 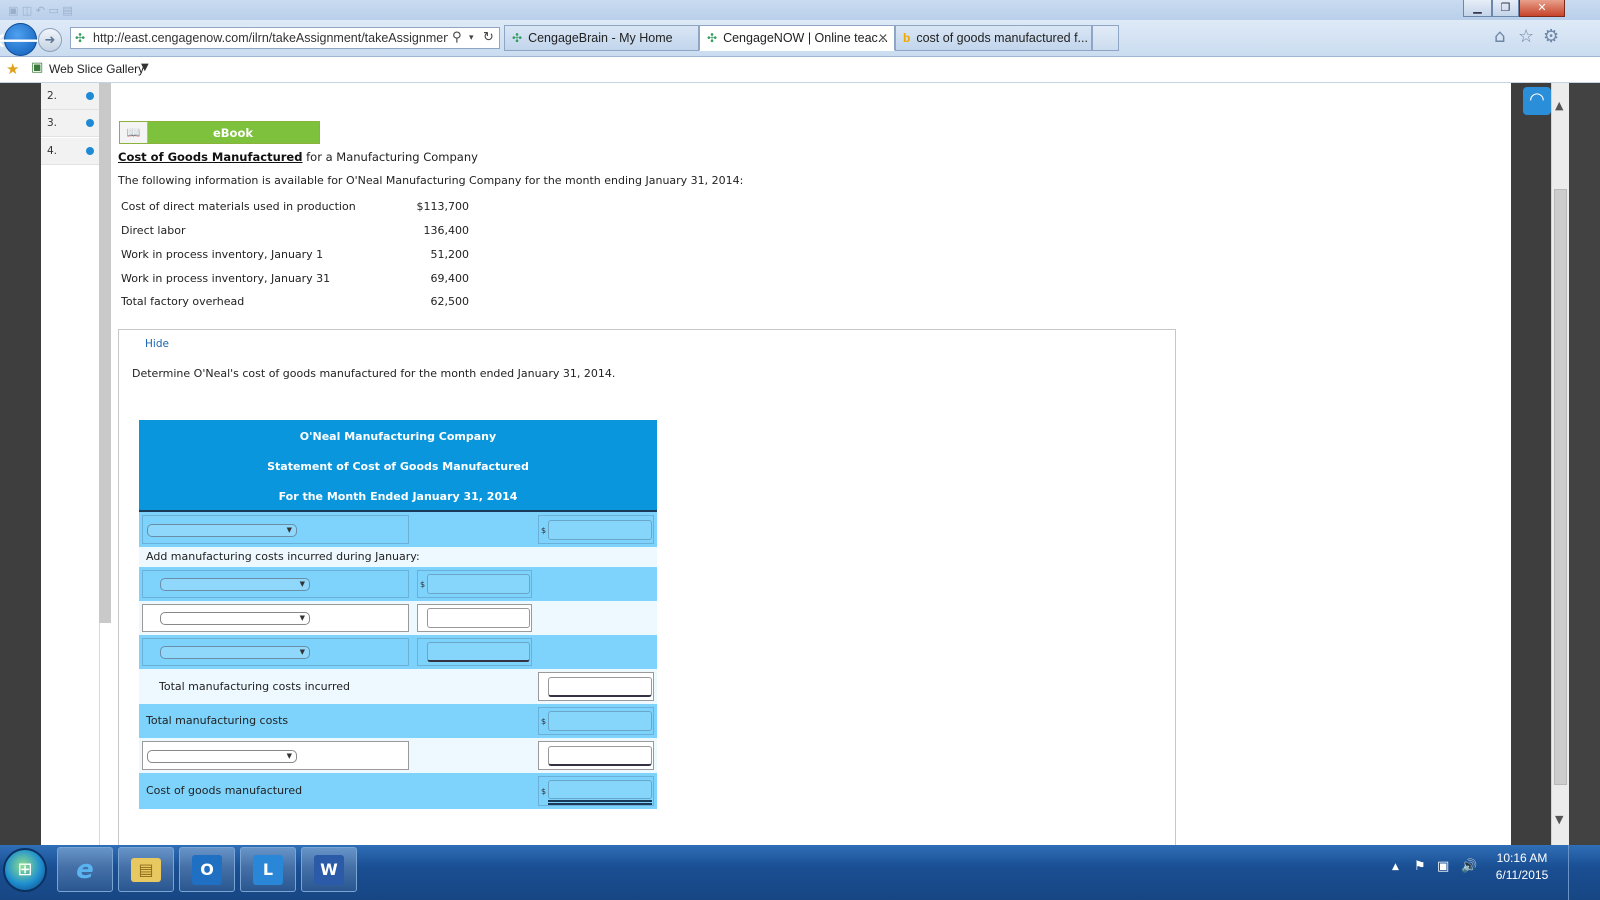 What do you see at coordinates (883, 38) in the screenshot?
I see `close-tab-icon: ✕` at bounding box center [883, 38].